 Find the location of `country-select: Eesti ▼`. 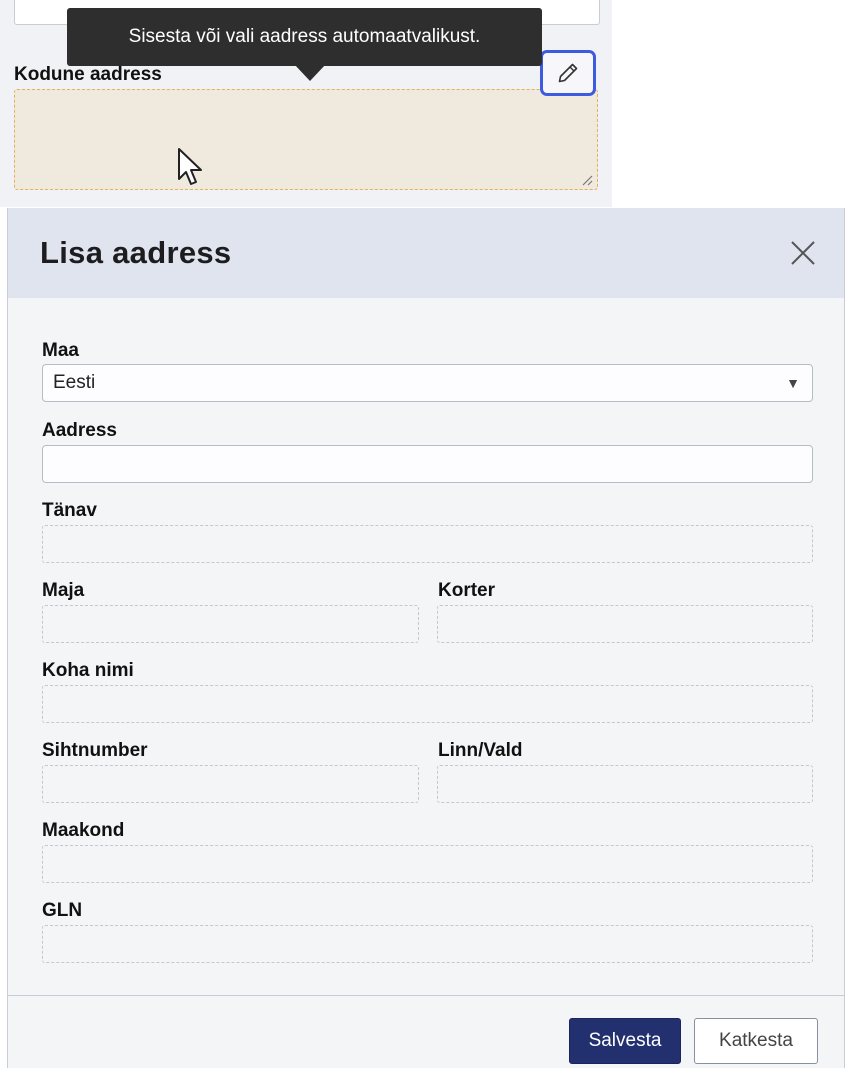

country-select: Eesti ▼ is located at coordinates (427, 383).